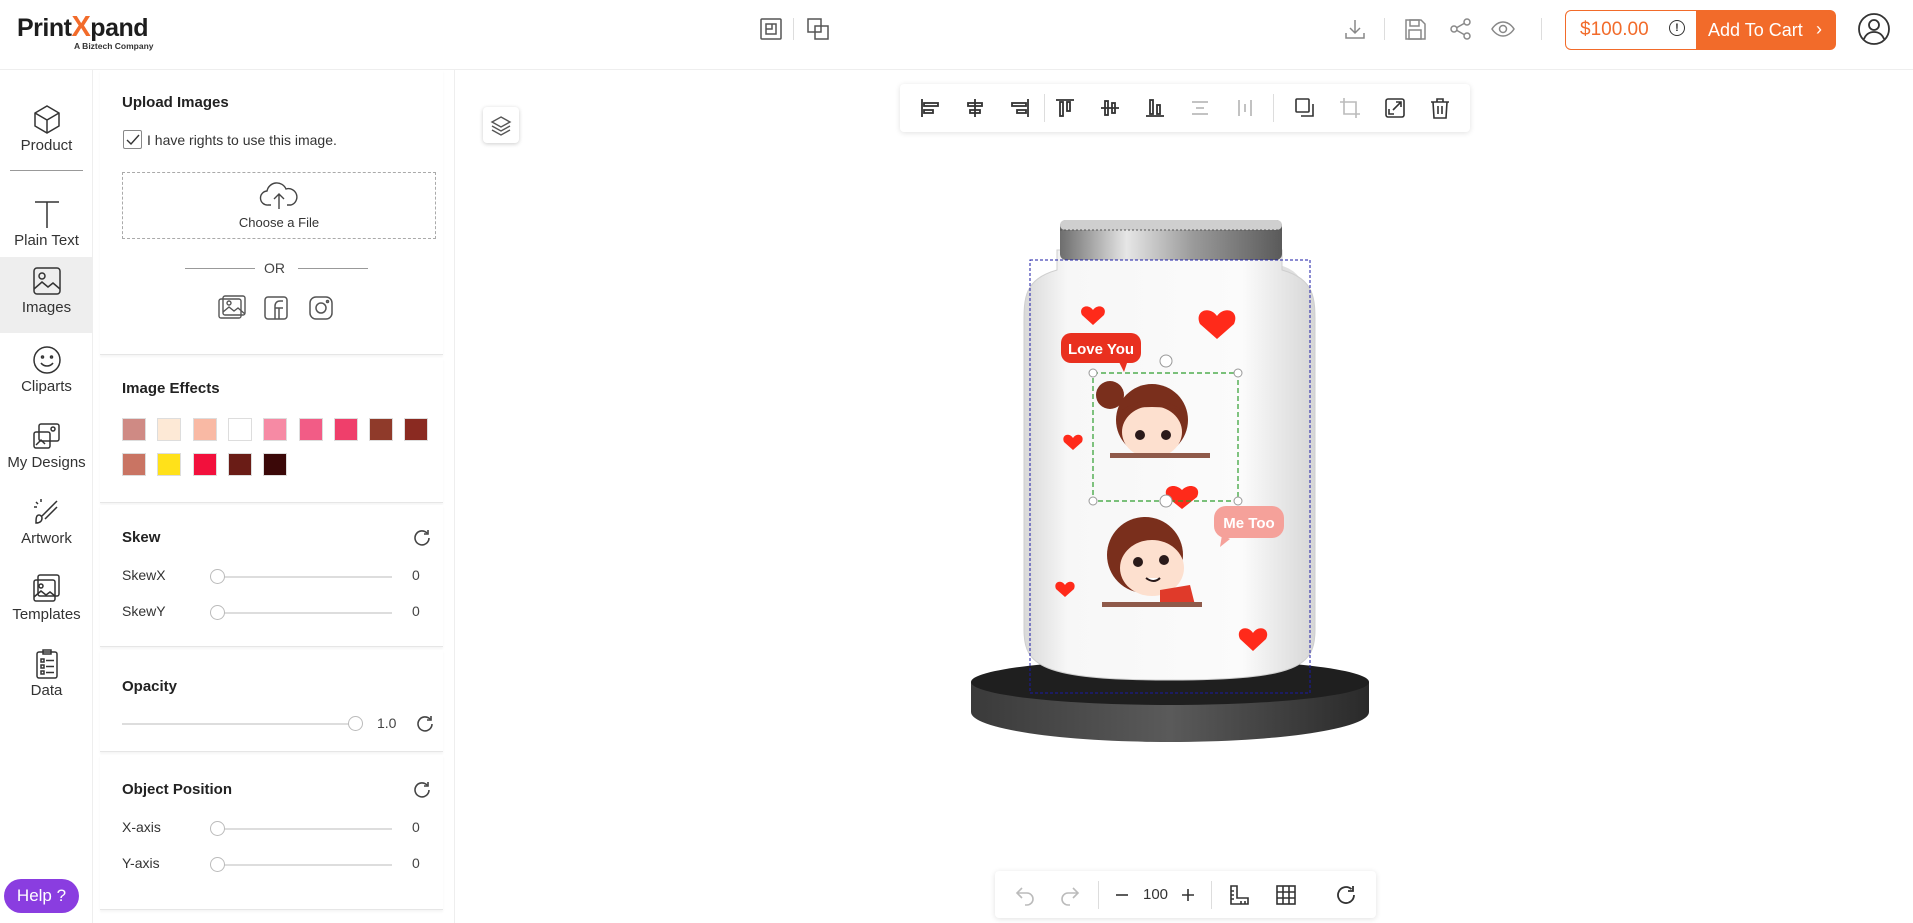 The image size is (1913, 923). Describe the element at coordinates (46, 676) in the screenshot. I see `nav-item-data: Data` at that location.